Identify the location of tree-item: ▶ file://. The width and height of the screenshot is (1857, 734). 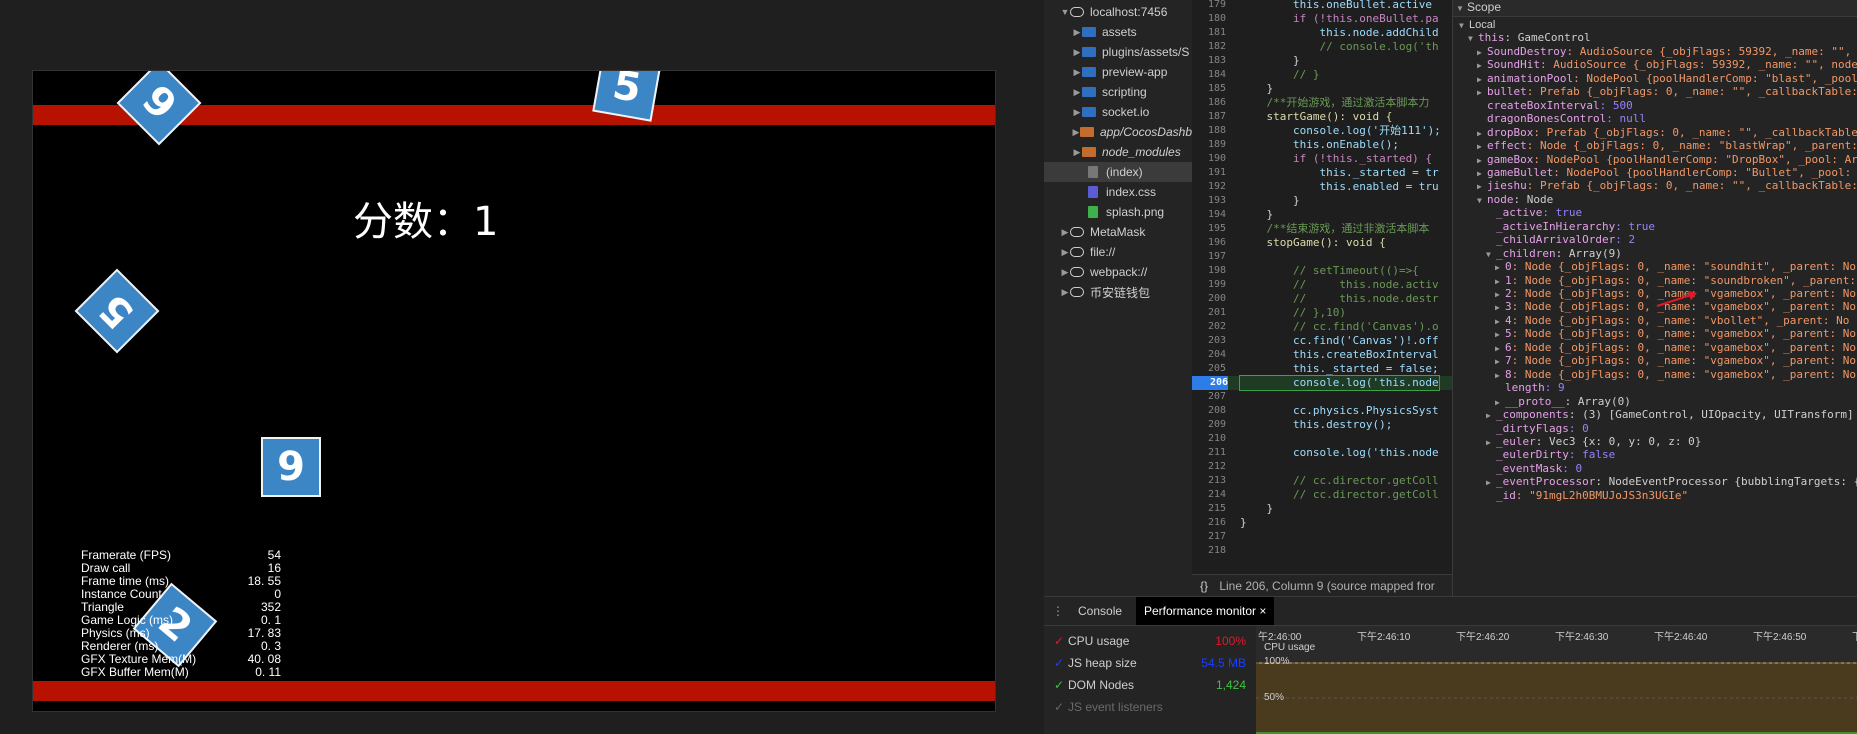
(1118, 252).